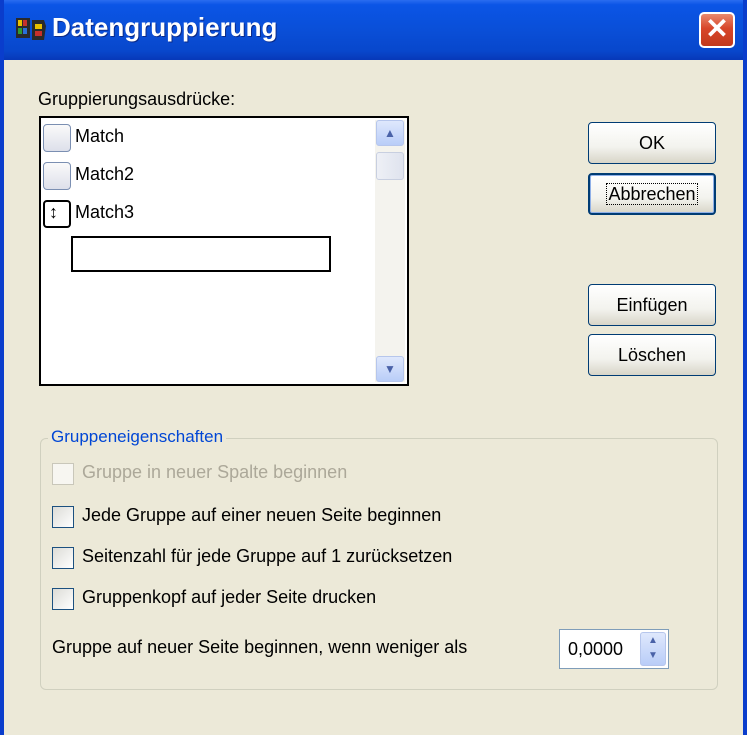 The height and width of the screenshot is (735, 747). Describe the element at coordinates (137, 437) in the screenshot. I see `group-properties-title: Gruppeneigenschaften` at that location.